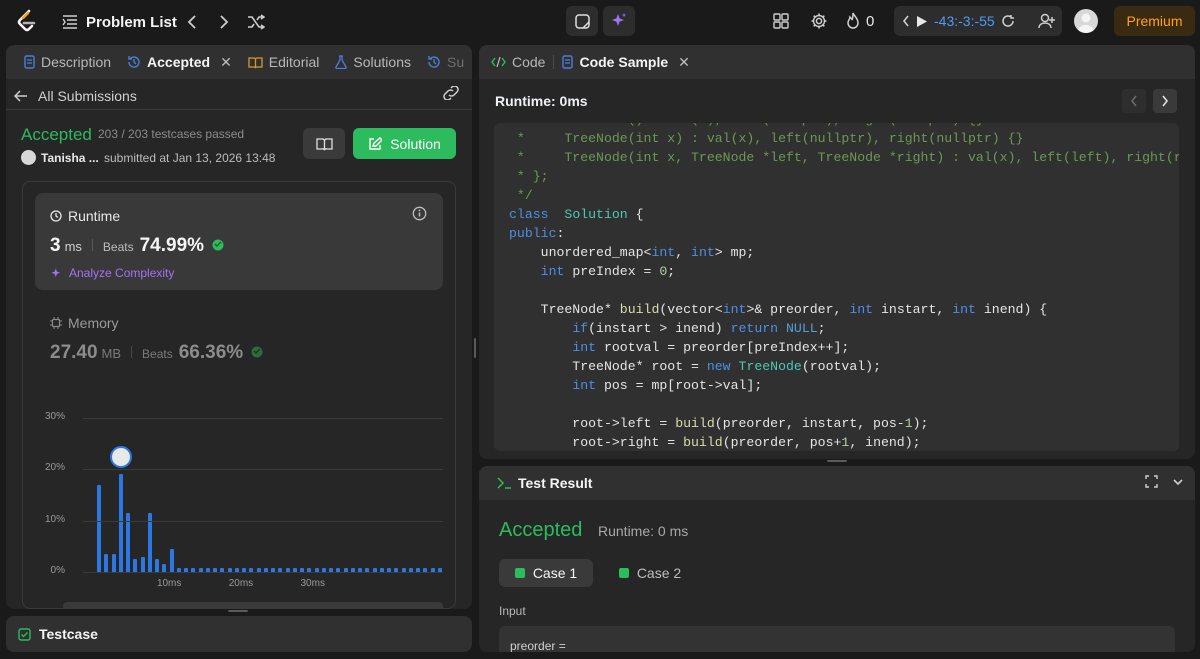  Describe the element at coordinates (94, 216) in the screenshot. I see `runtime-label: Runtime` at that location.